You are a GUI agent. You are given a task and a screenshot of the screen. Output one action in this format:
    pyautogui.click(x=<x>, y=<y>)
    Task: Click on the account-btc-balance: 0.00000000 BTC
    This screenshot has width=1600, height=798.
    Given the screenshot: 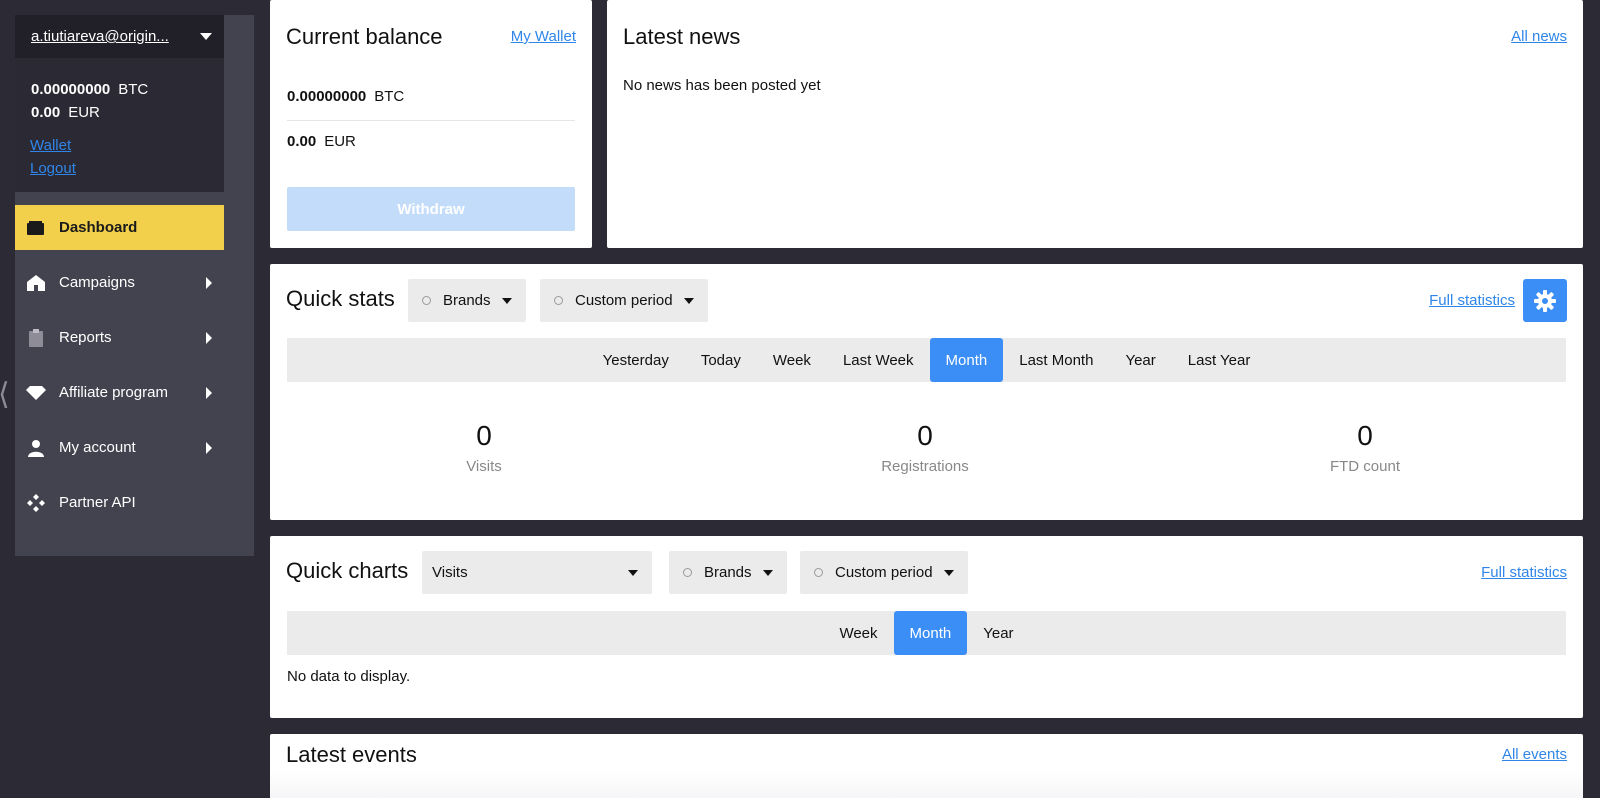 What is the action you would take?
    pyautogui.click(x=119, y=89)
    